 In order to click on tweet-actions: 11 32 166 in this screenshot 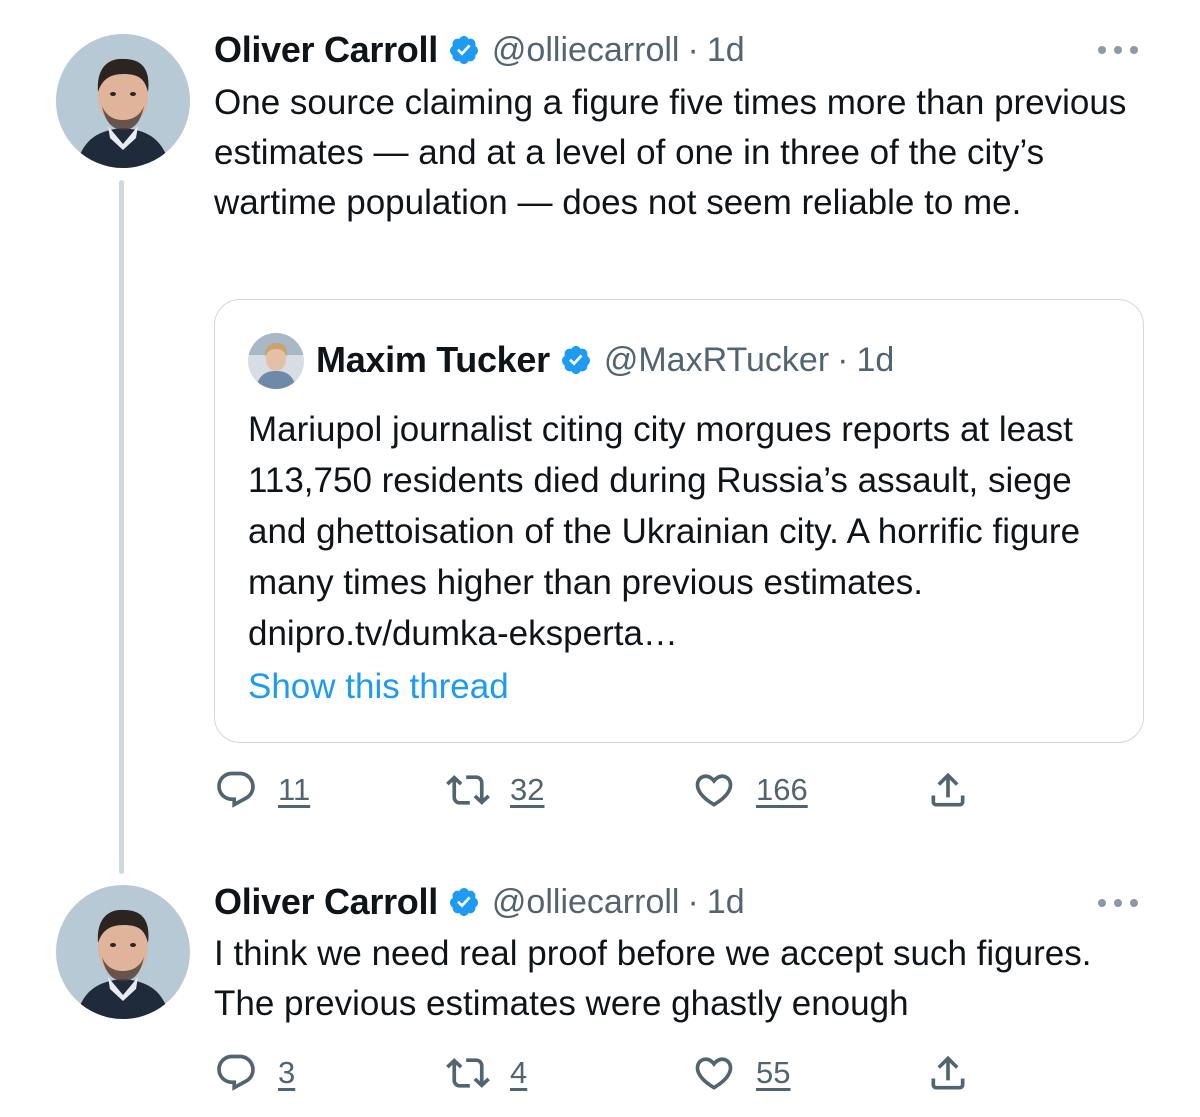, I will do `click(614, 790)`.